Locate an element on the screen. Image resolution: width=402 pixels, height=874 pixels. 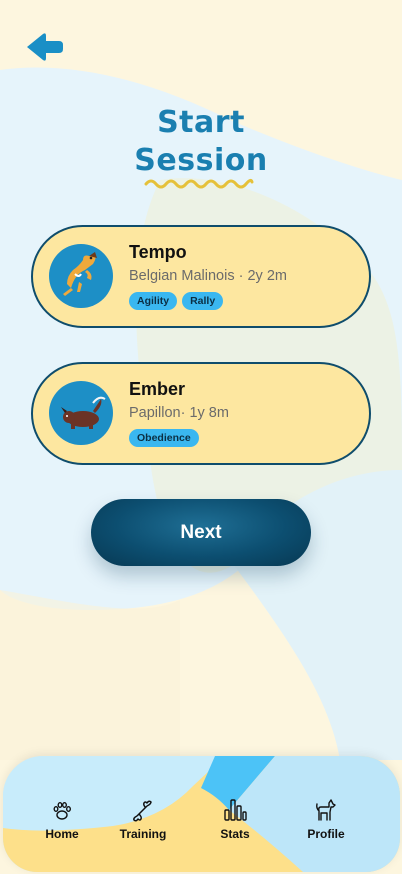
back-button is located at coordinates (45, 47).